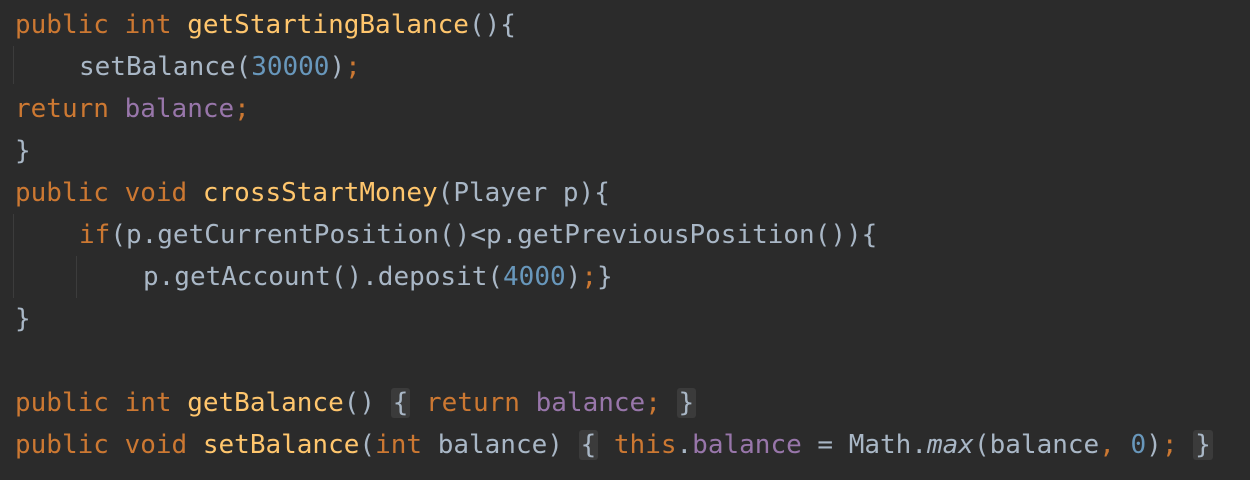 Image resolution: width=1250 pixels, height=480 pixels. Describe the element at coordinates (265, 403) in the screenshot. I see `method-name: getBalance` at that location.